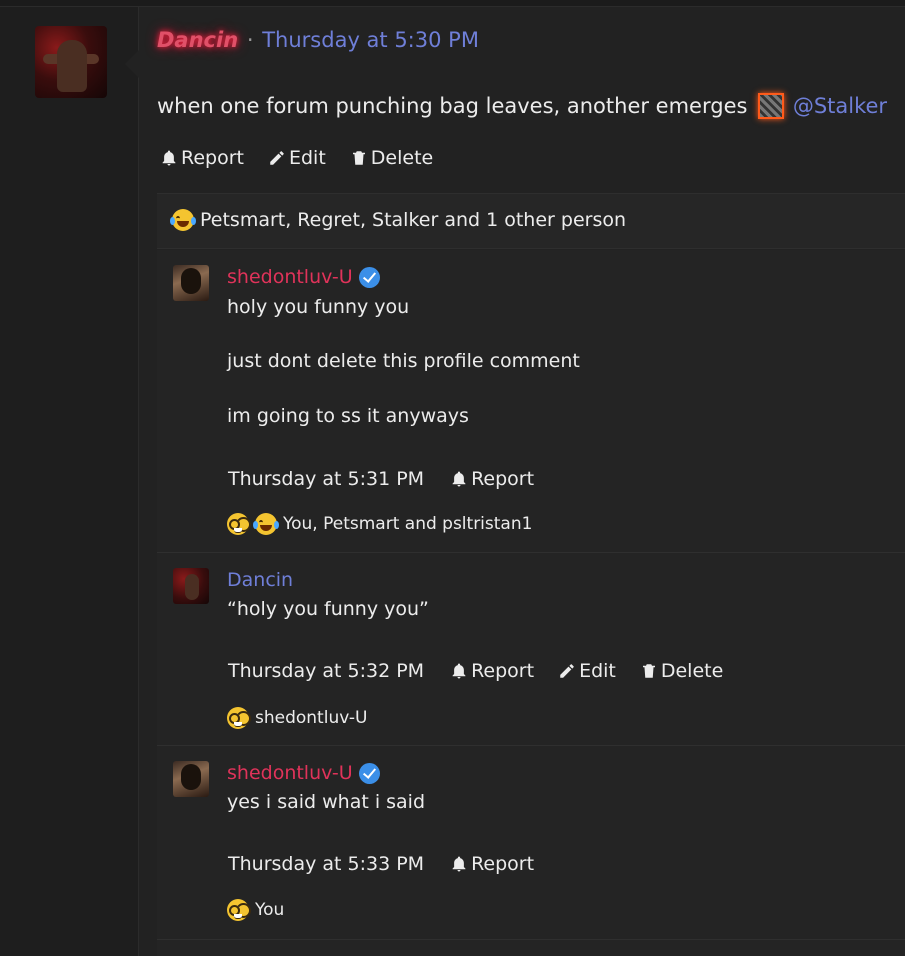  Describe the element at coordinates (270, 910) in the screenshot. I see `comment-reactions-text: You` at that location.